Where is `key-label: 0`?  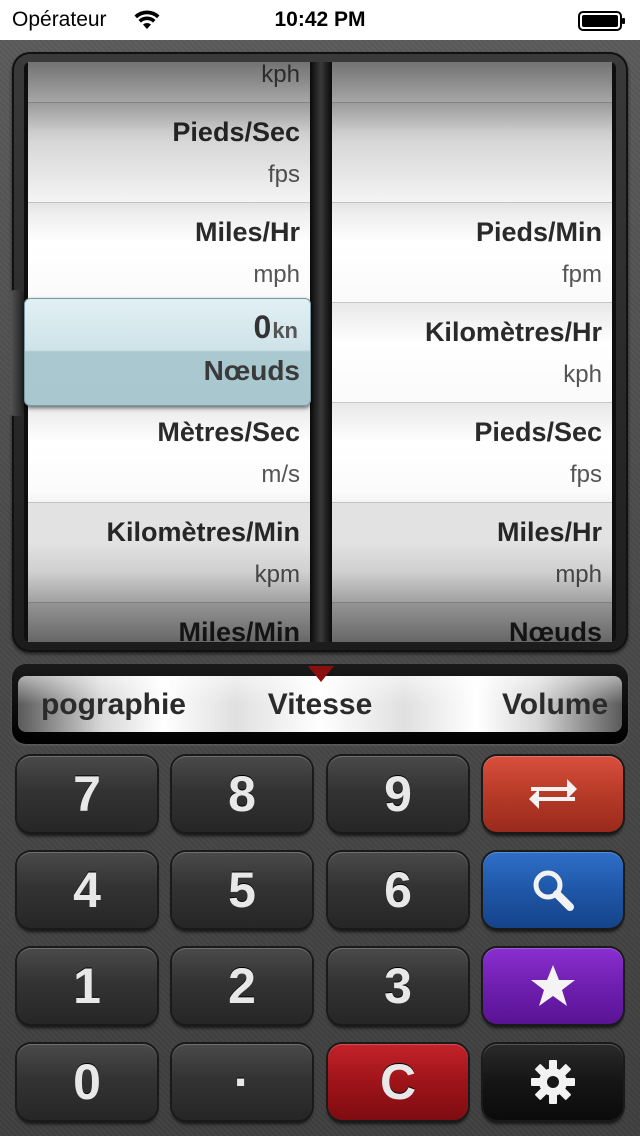
key-label: 0 is located at coordinates (87, 1082).